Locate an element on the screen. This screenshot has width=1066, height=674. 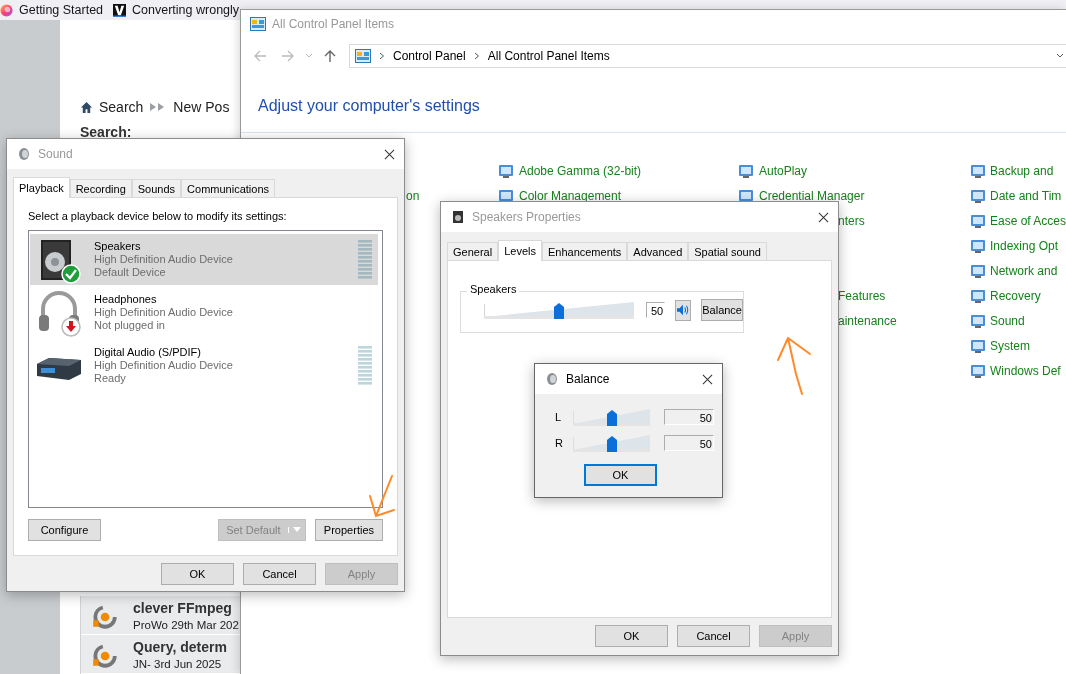
address-segment: All Control Panel Items is located at coordinates (548, 56).